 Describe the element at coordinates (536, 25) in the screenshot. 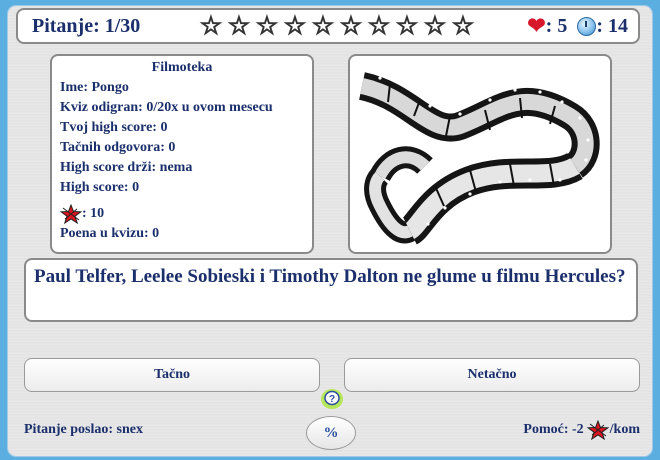

I see `heart-icon: ❤` at that location.